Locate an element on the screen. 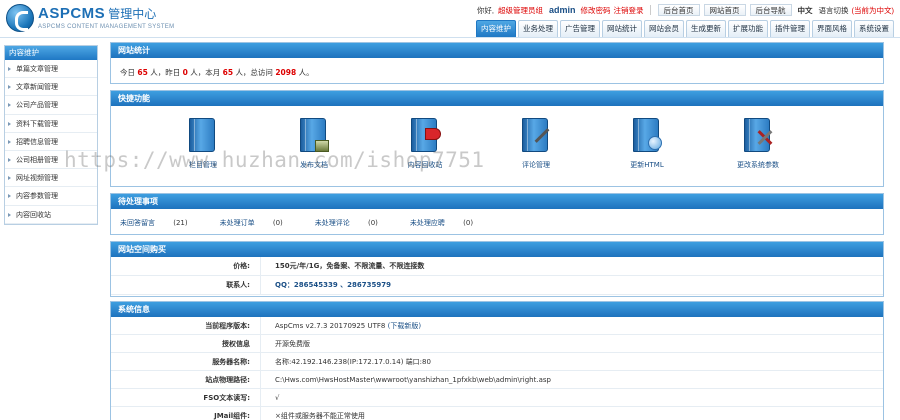  sidebar-item-products: 公司产品管理 is located at coordinates (51, 105).